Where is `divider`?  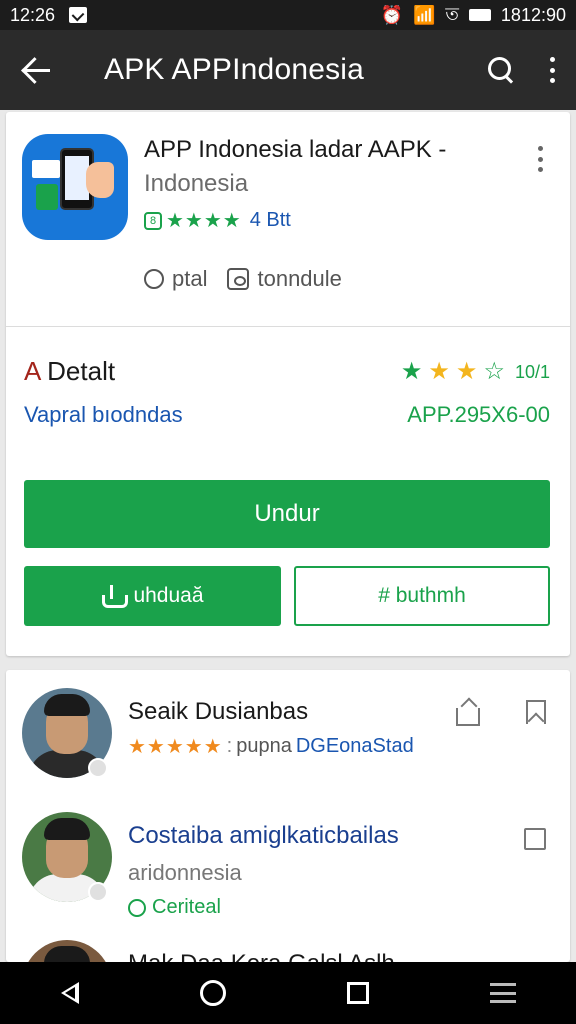 divider is located at coordinates (288, 326).